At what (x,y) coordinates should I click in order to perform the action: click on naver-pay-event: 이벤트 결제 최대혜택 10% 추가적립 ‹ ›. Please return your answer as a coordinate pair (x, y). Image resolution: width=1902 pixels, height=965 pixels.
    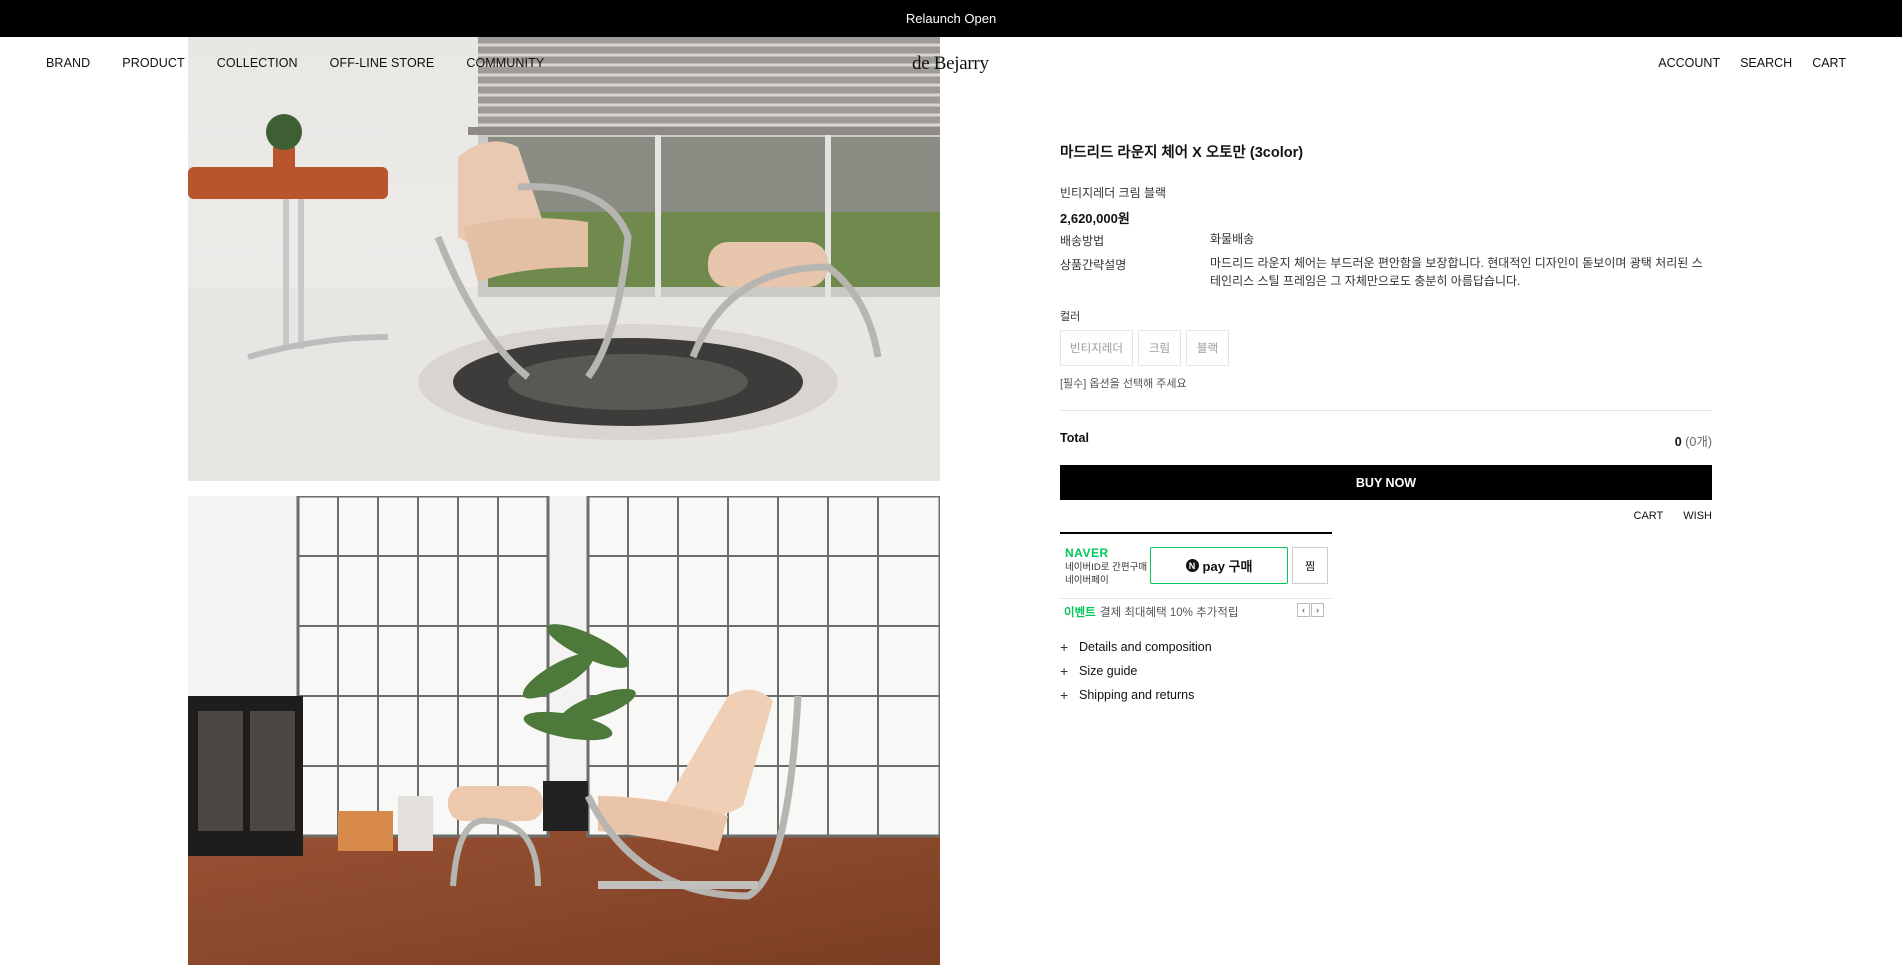
    Looking at the image, I should click on (1196, 609).